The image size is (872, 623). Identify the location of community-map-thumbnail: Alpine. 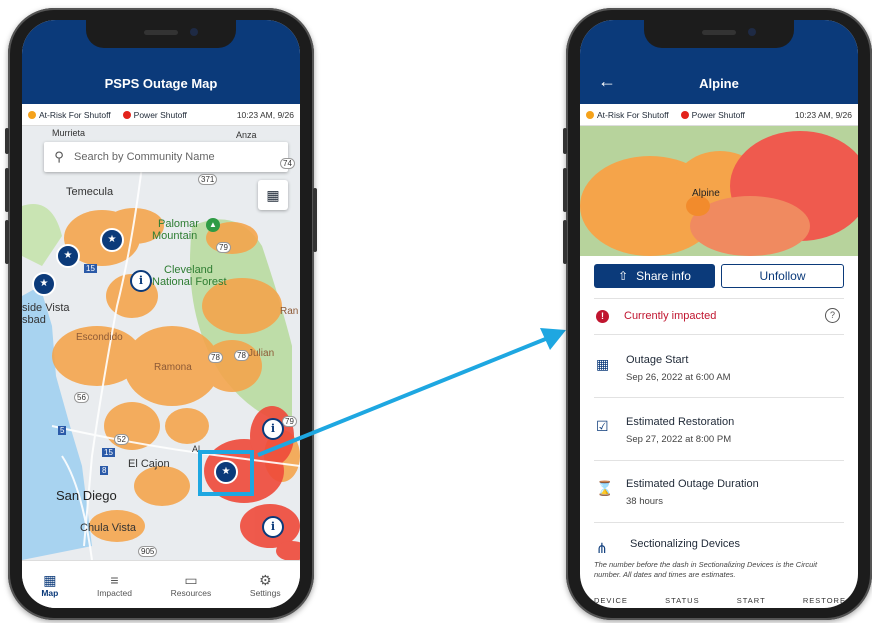
(719, 191).